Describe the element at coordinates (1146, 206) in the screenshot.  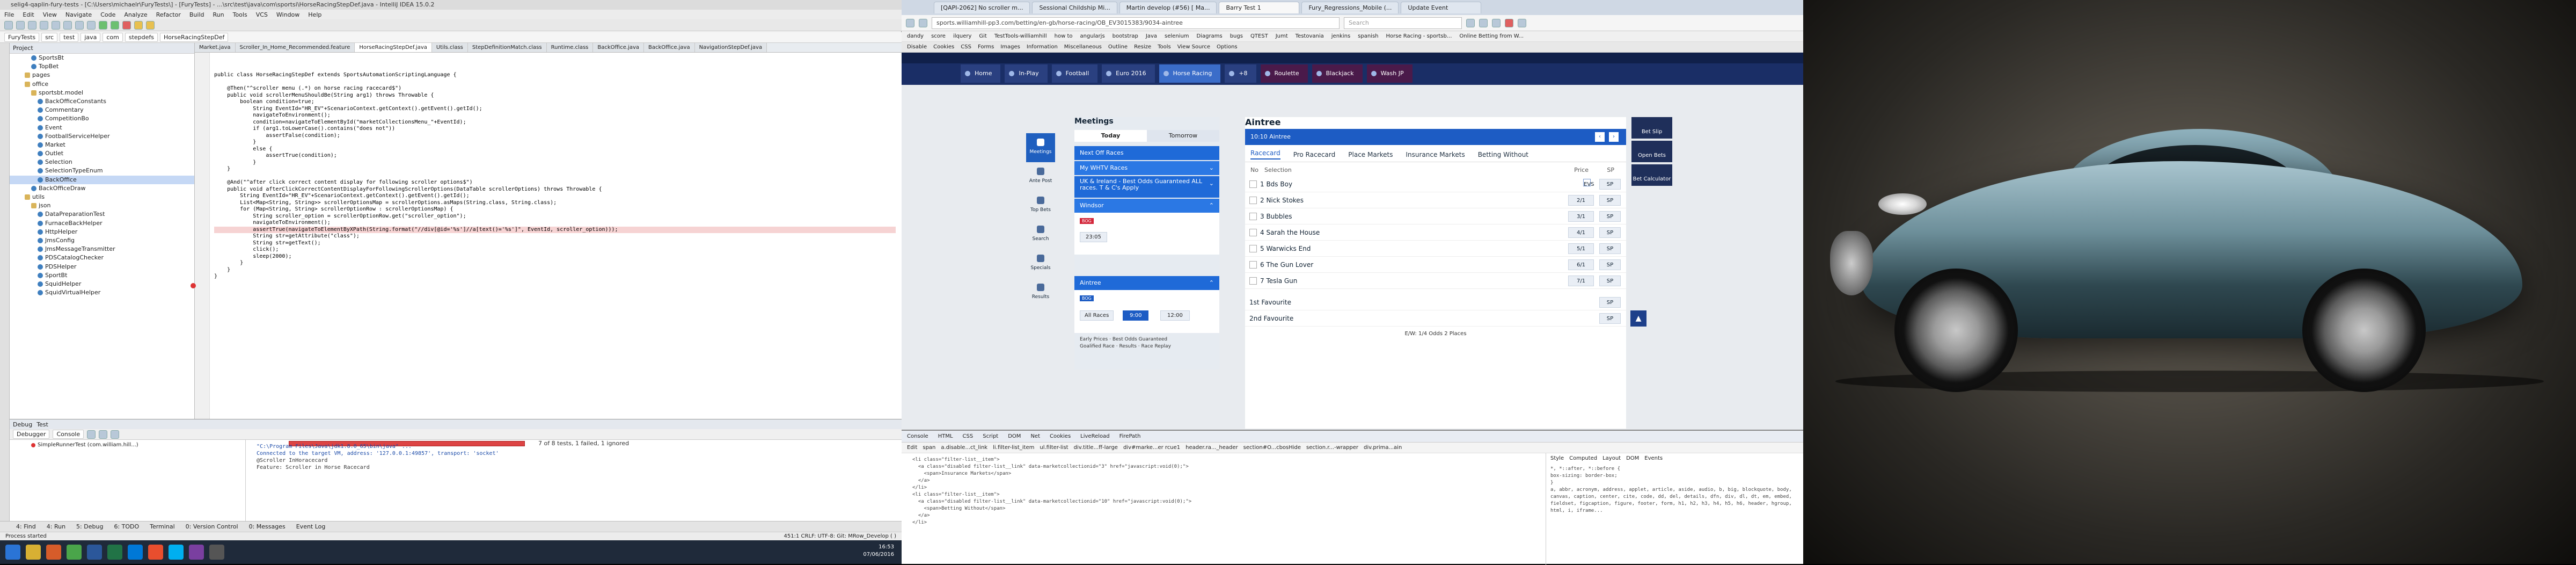
I see `meeting-windsor: Windsor ⌃` at that location.